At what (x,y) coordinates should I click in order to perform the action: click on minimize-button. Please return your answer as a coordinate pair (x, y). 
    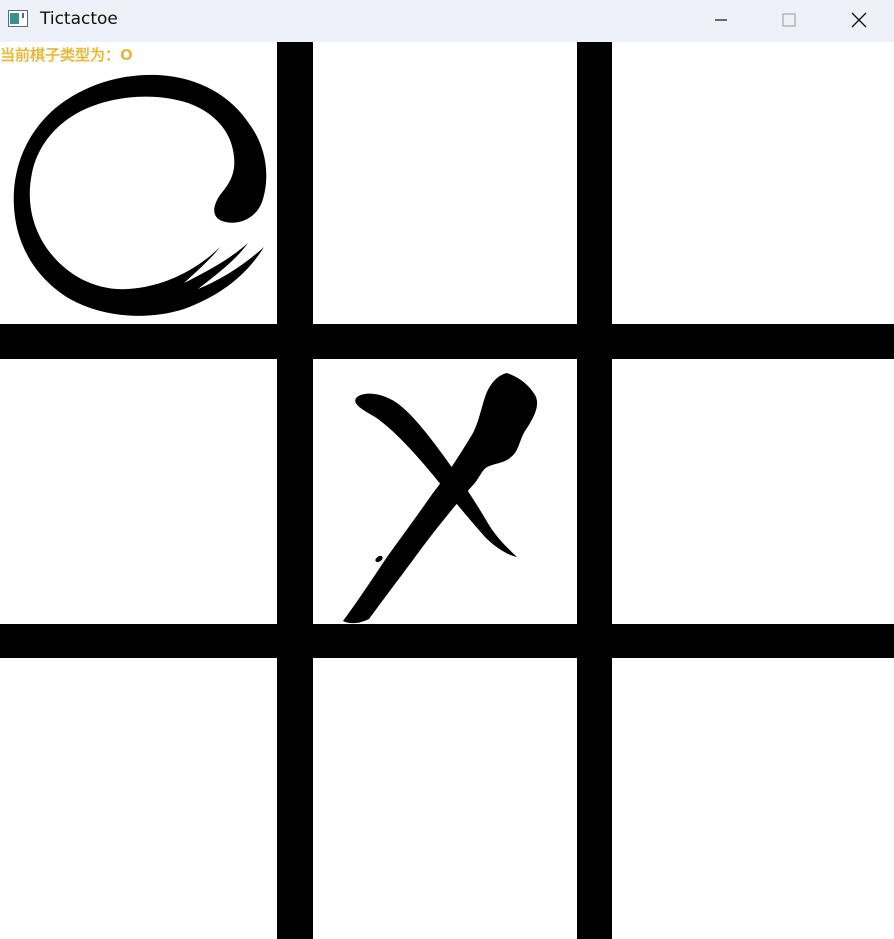
    Looking at the image, I should click on (721, 20).